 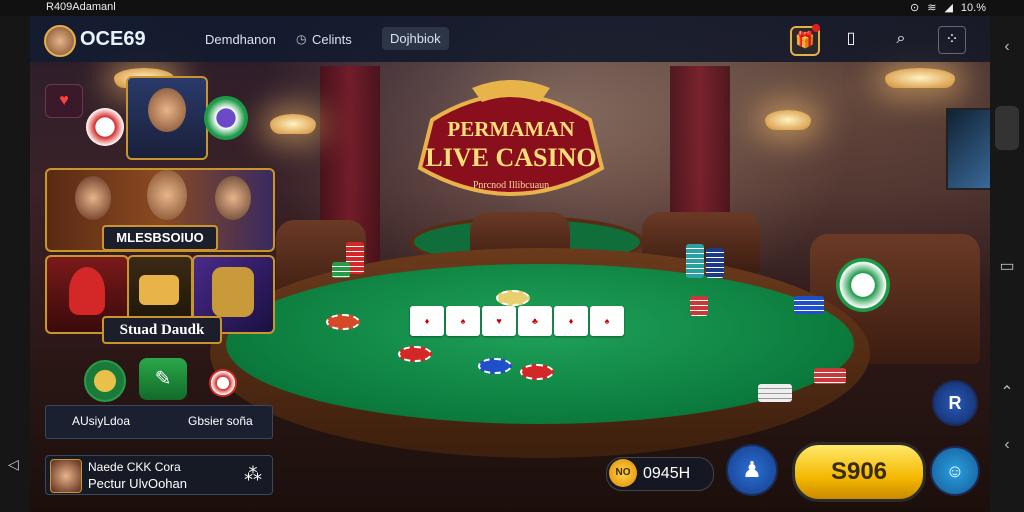 I want to click on tab-2: Gbsier soña, so click(x=220, y=421).